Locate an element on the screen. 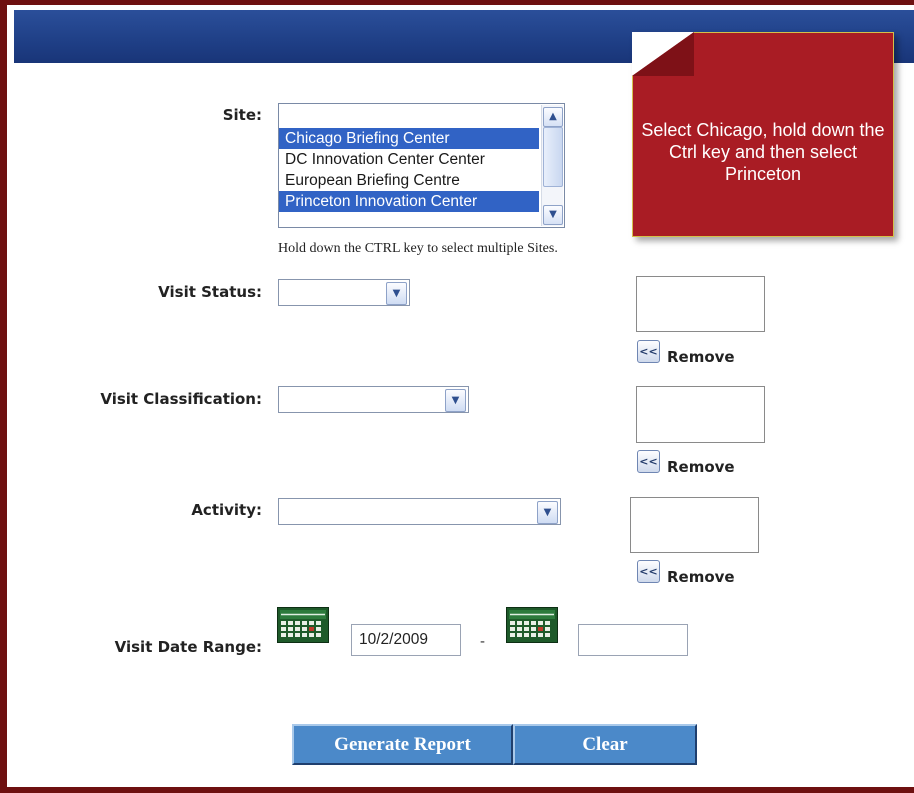 The height and width of the screenshot is (793, 914). visit-classification-select: ▼ is located at coordinates (373, 399).